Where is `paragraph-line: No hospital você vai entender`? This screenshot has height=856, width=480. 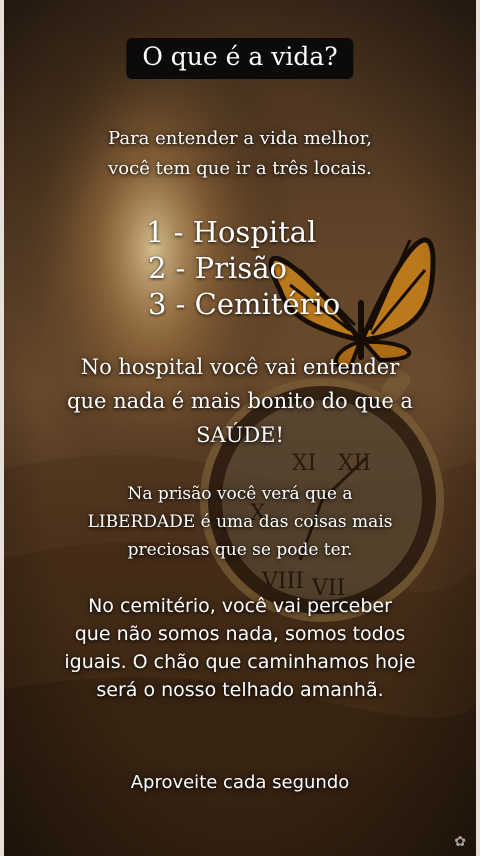 paragraph-line: No hospital você vai entender is located at coordinates (240, 367).